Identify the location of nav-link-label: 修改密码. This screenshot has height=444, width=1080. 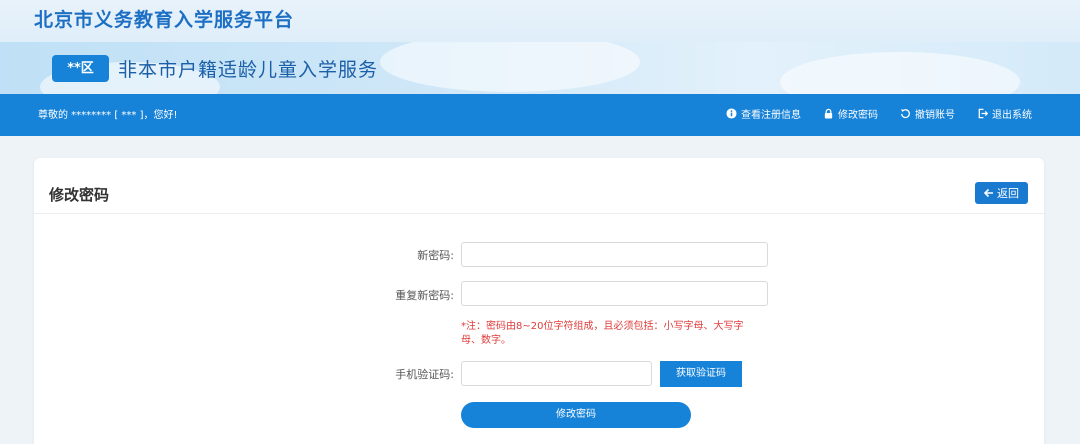
(858, 115).